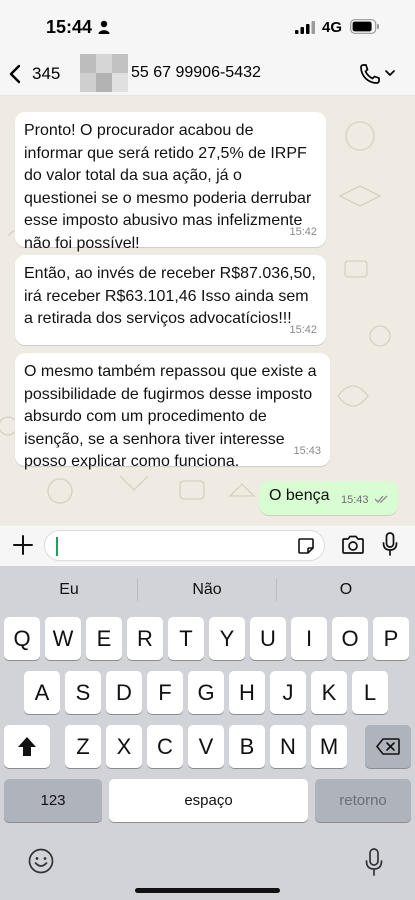 The image size is (415, 900). Describe the element at coordinates (363, 800) in the screenshot. I see `return-key: retorno` at that location.